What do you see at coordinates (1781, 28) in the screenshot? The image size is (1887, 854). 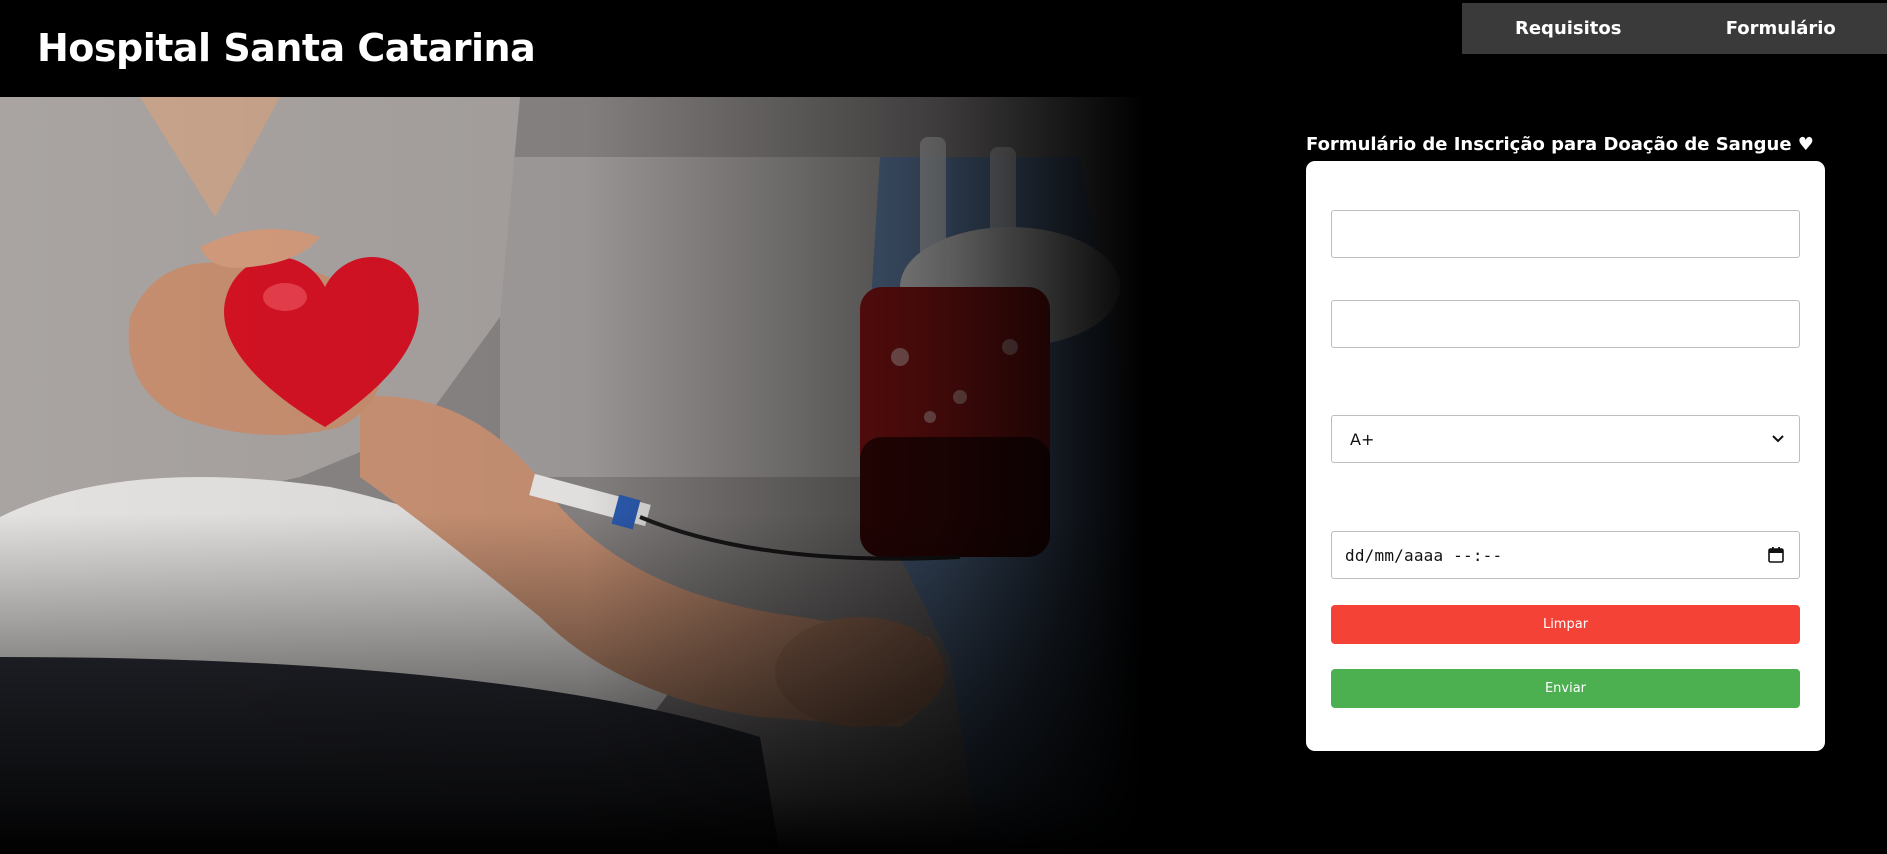 I see `nav-link-formulario: Formulário` at bounding box center [1781, 28].